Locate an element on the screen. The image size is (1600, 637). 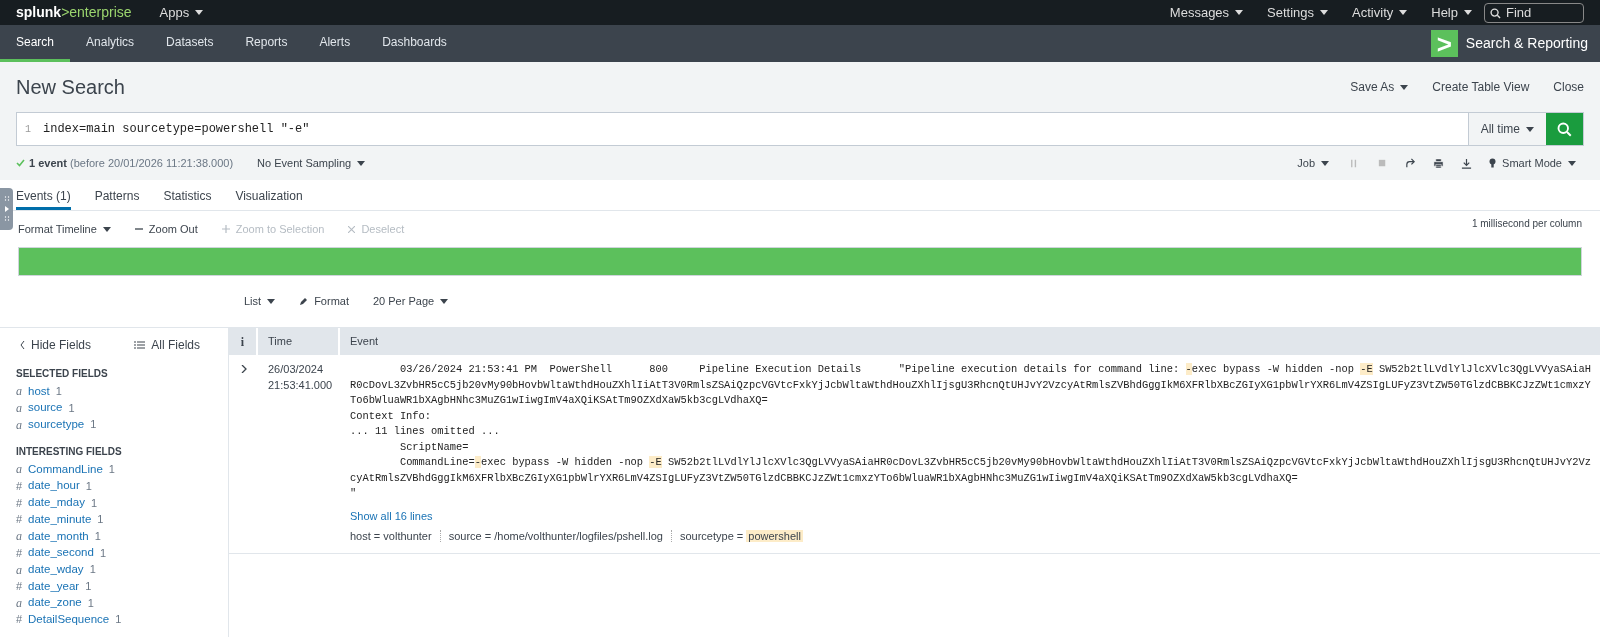
field-link: sourcetype is located at coordinates (56, 425).